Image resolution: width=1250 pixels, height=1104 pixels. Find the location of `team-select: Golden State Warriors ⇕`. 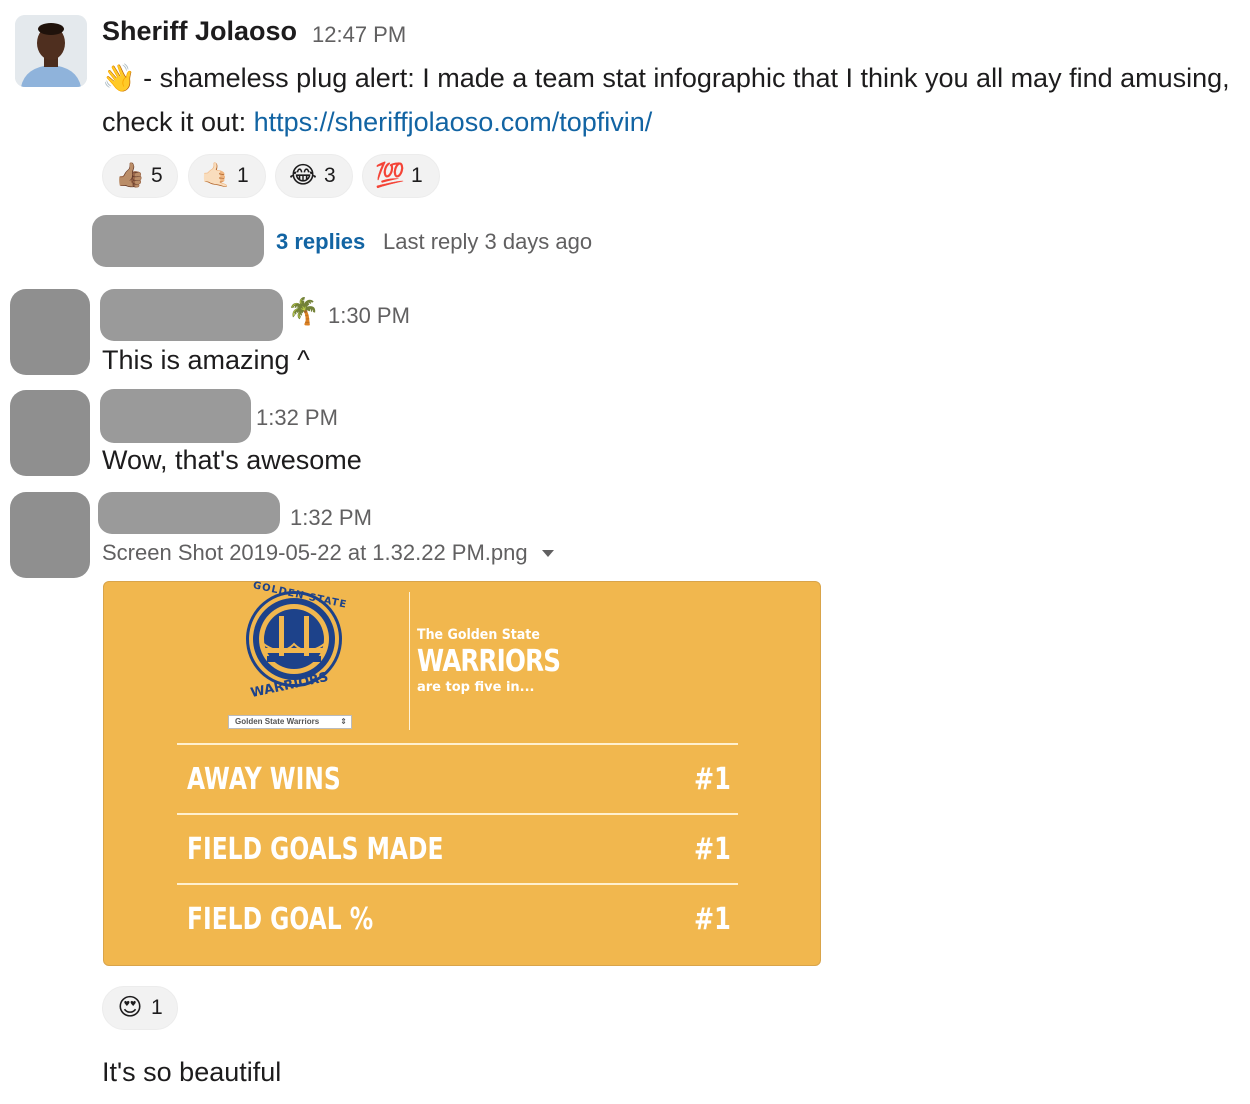

team-select: Golden State Warriors ⇕ is located at coordinates (290, 722).